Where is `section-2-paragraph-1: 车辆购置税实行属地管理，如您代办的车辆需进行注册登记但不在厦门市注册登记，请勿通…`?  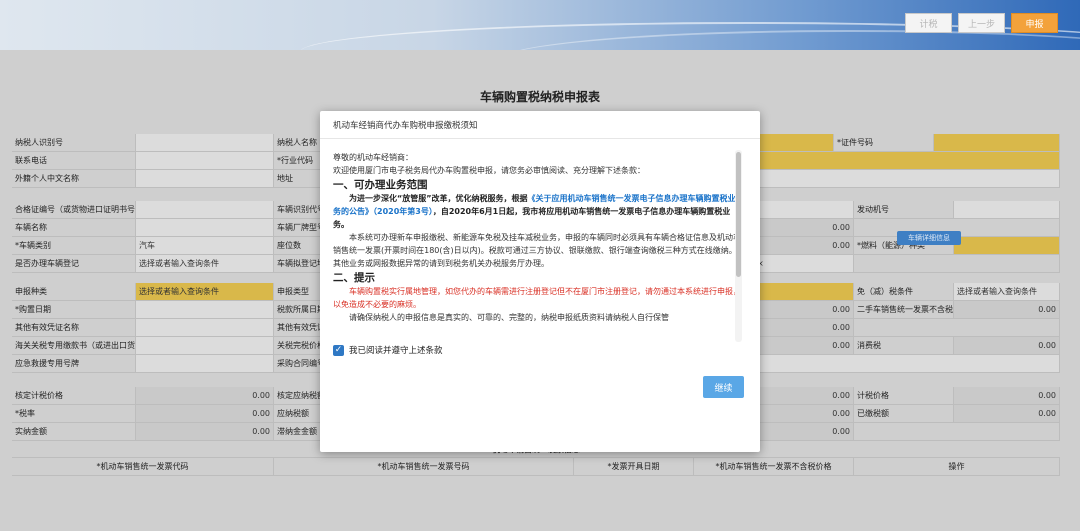
section-2-paragraph-1: 车辆购置税实行属地管理，如您代办的车辆需进行注册登记但不在厦门市注册登记，请勿通… is located at coordinates (537, 298).